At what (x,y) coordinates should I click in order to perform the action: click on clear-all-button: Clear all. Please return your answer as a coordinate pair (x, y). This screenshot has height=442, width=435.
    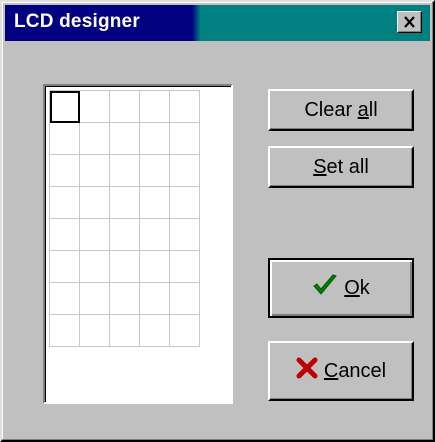
    Looking at the image, I should click on (341, 110).